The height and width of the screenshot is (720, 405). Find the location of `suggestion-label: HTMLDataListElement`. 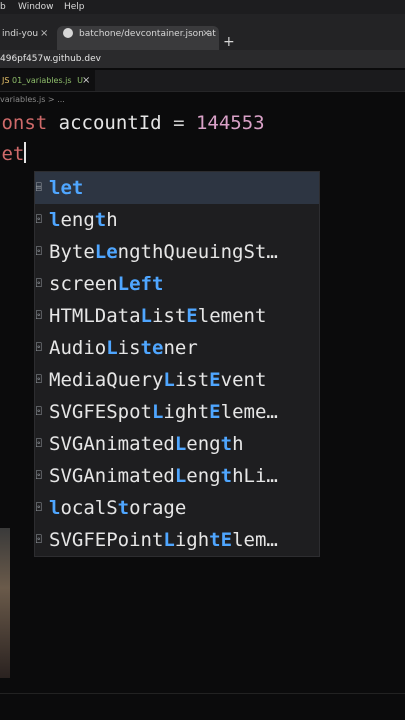

suggestion-label: HTMLDataListElement is located at coordinates (157, 316).